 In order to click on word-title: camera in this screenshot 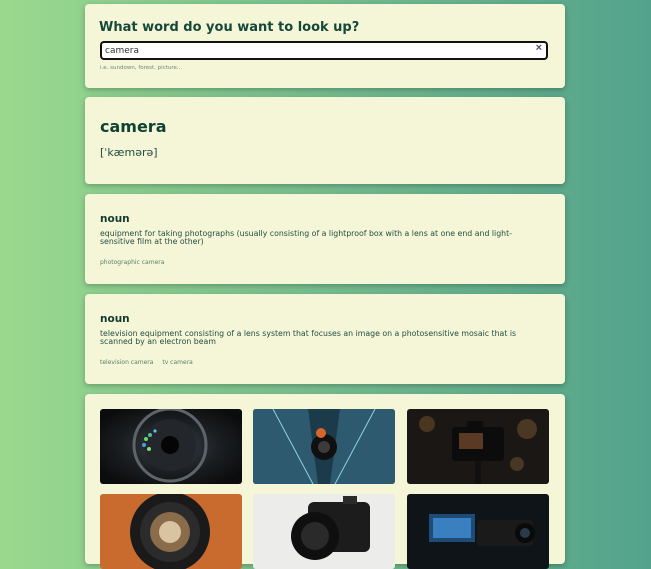, I will do `click(133, 126)`.